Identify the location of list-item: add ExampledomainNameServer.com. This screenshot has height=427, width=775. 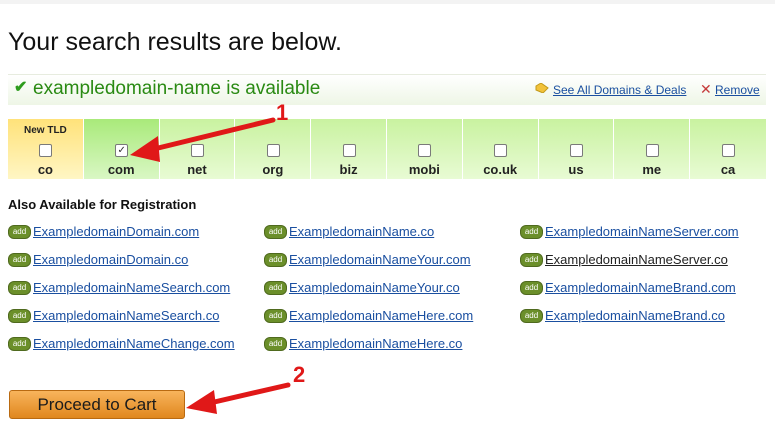
(645, 238).